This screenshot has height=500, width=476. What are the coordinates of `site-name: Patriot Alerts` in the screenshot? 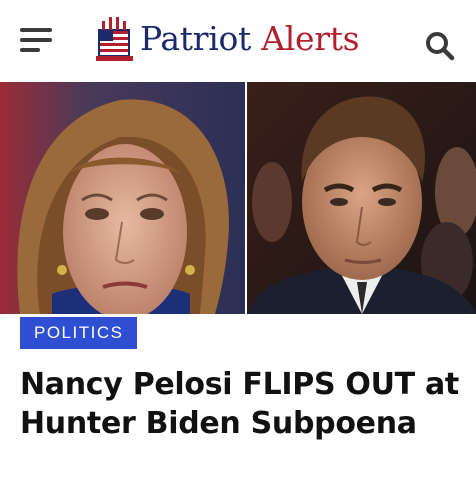 It's located at (250, 38).